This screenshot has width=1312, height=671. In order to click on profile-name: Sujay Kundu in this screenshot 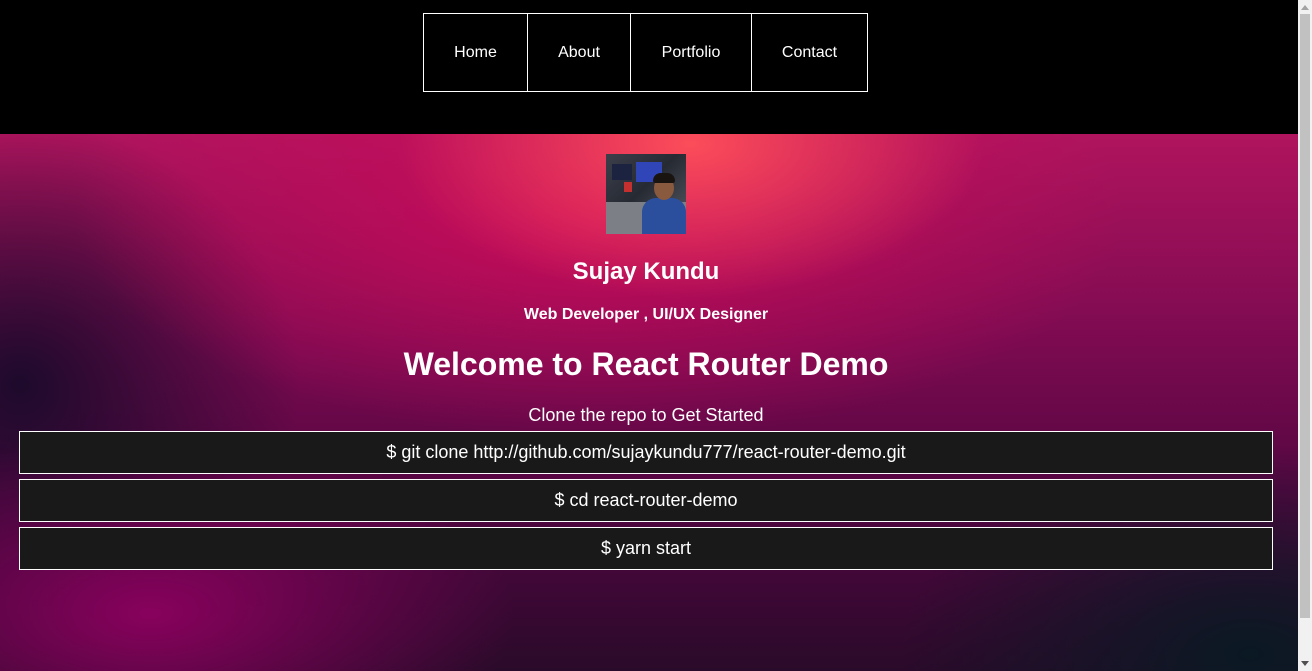, I will do `click(646, 271)`.